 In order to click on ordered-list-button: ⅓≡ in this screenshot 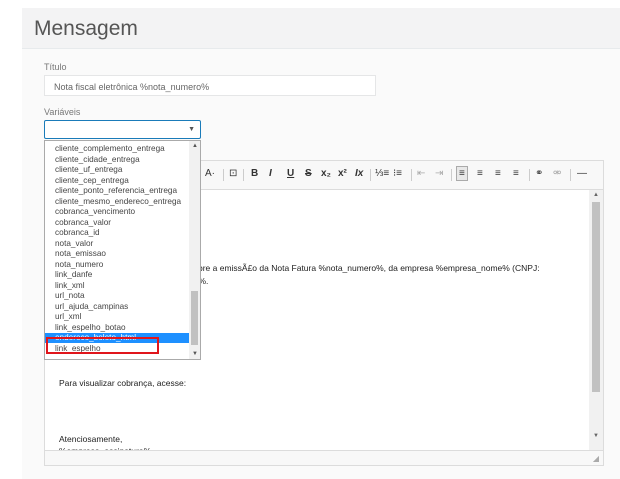, I will do `click(382, 173)`.